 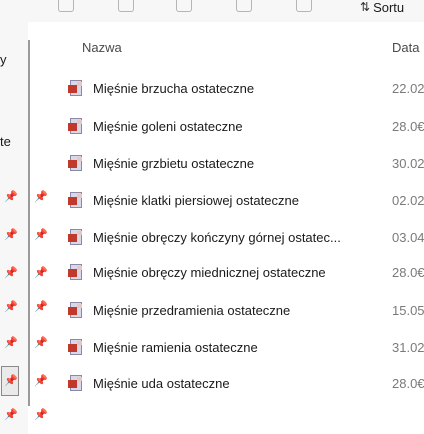 I want to click on file-row: Mięśnie ramienia ostateczne 31.02, so click(x=241, y=347).